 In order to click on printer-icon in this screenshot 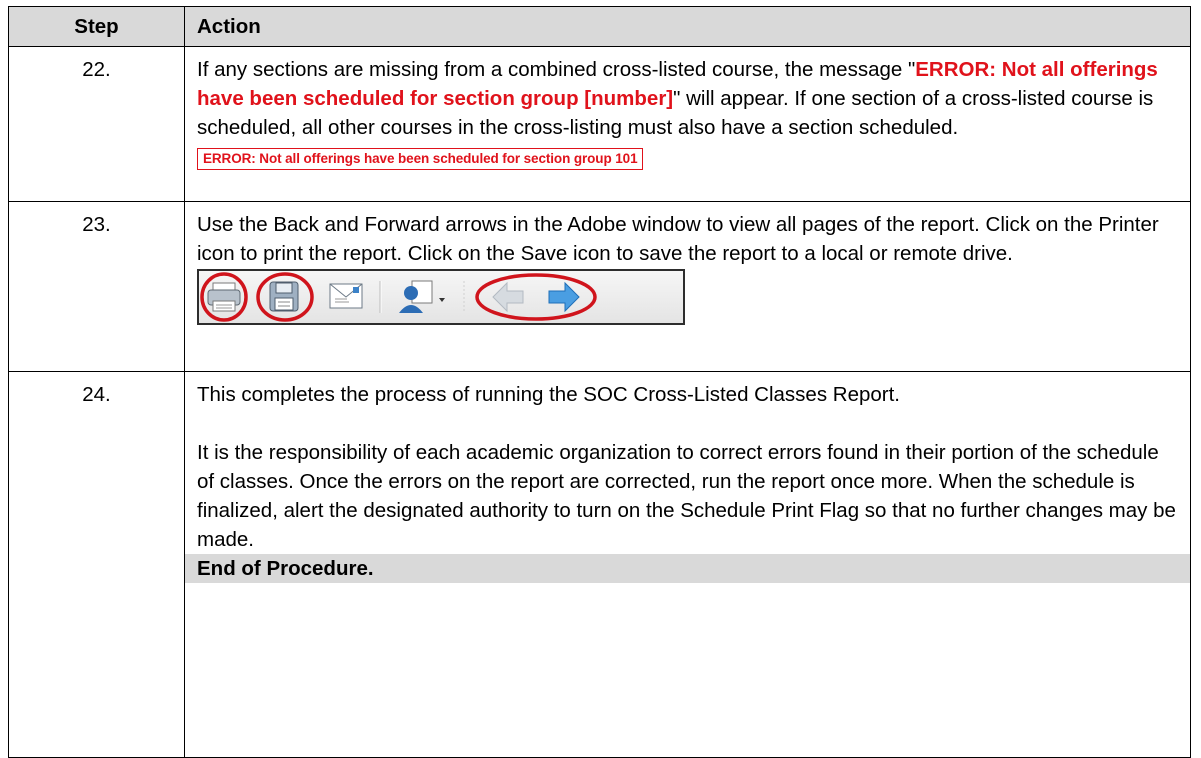, I will do `click(224, 297)`.